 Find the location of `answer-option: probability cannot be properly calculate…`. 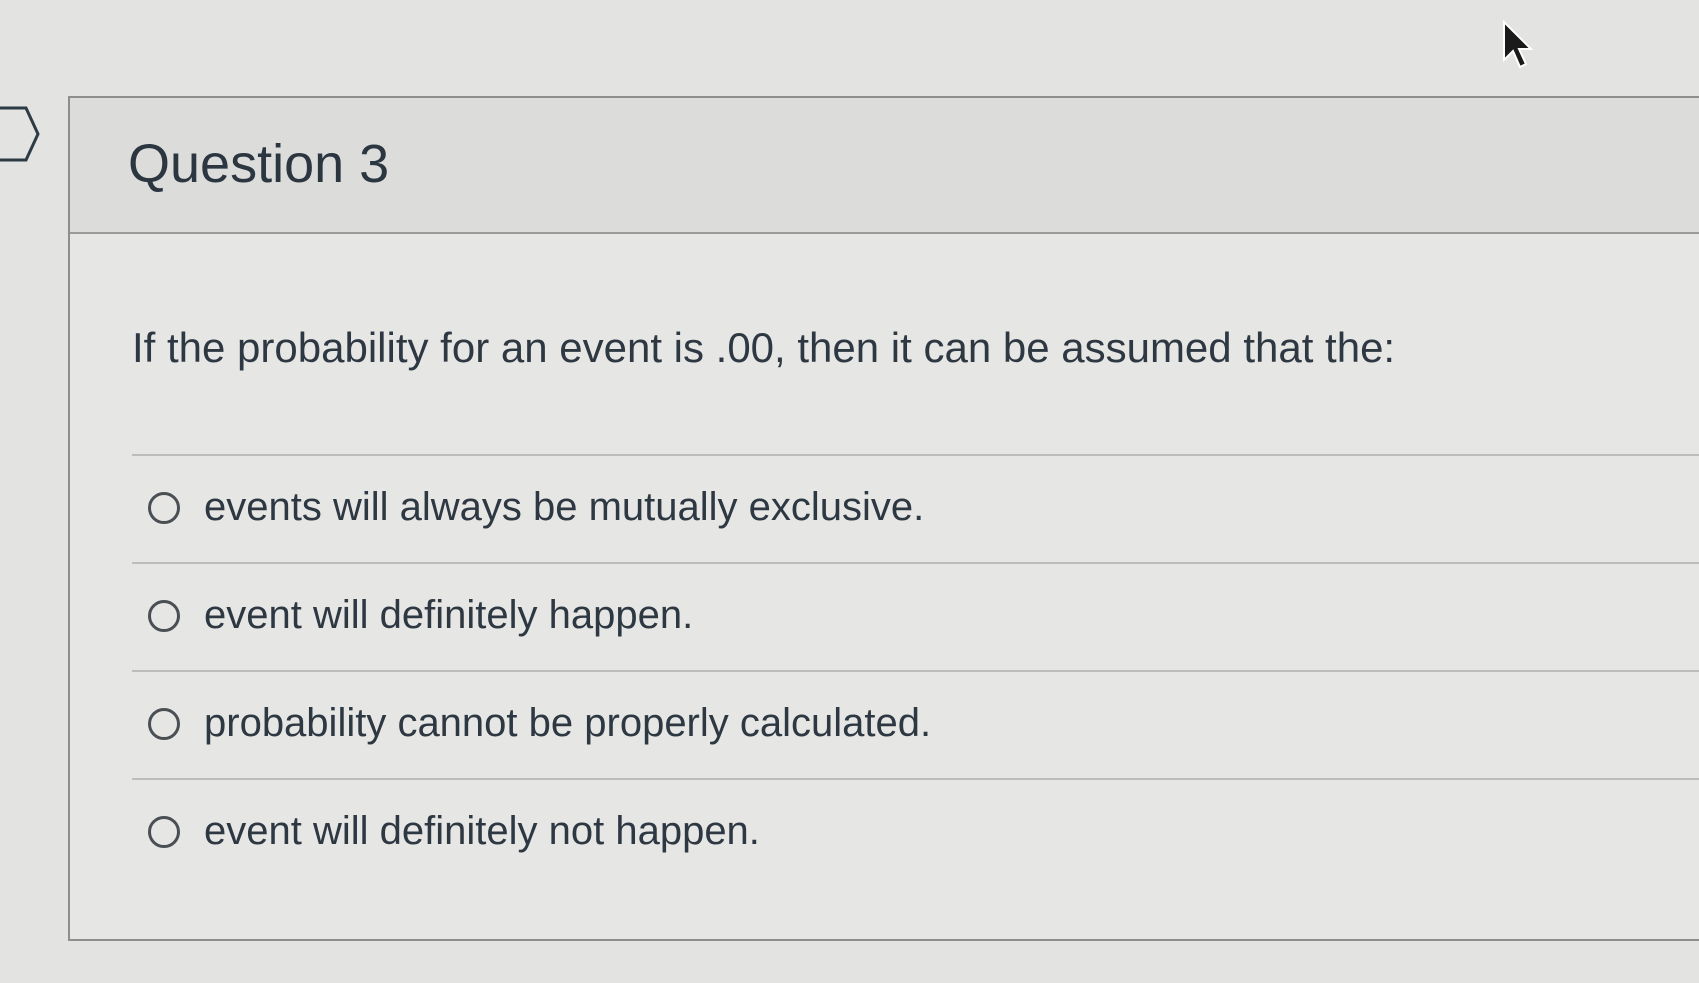

answer-option: probability cannot be properly calculate… is located at coordinates (915, 724).